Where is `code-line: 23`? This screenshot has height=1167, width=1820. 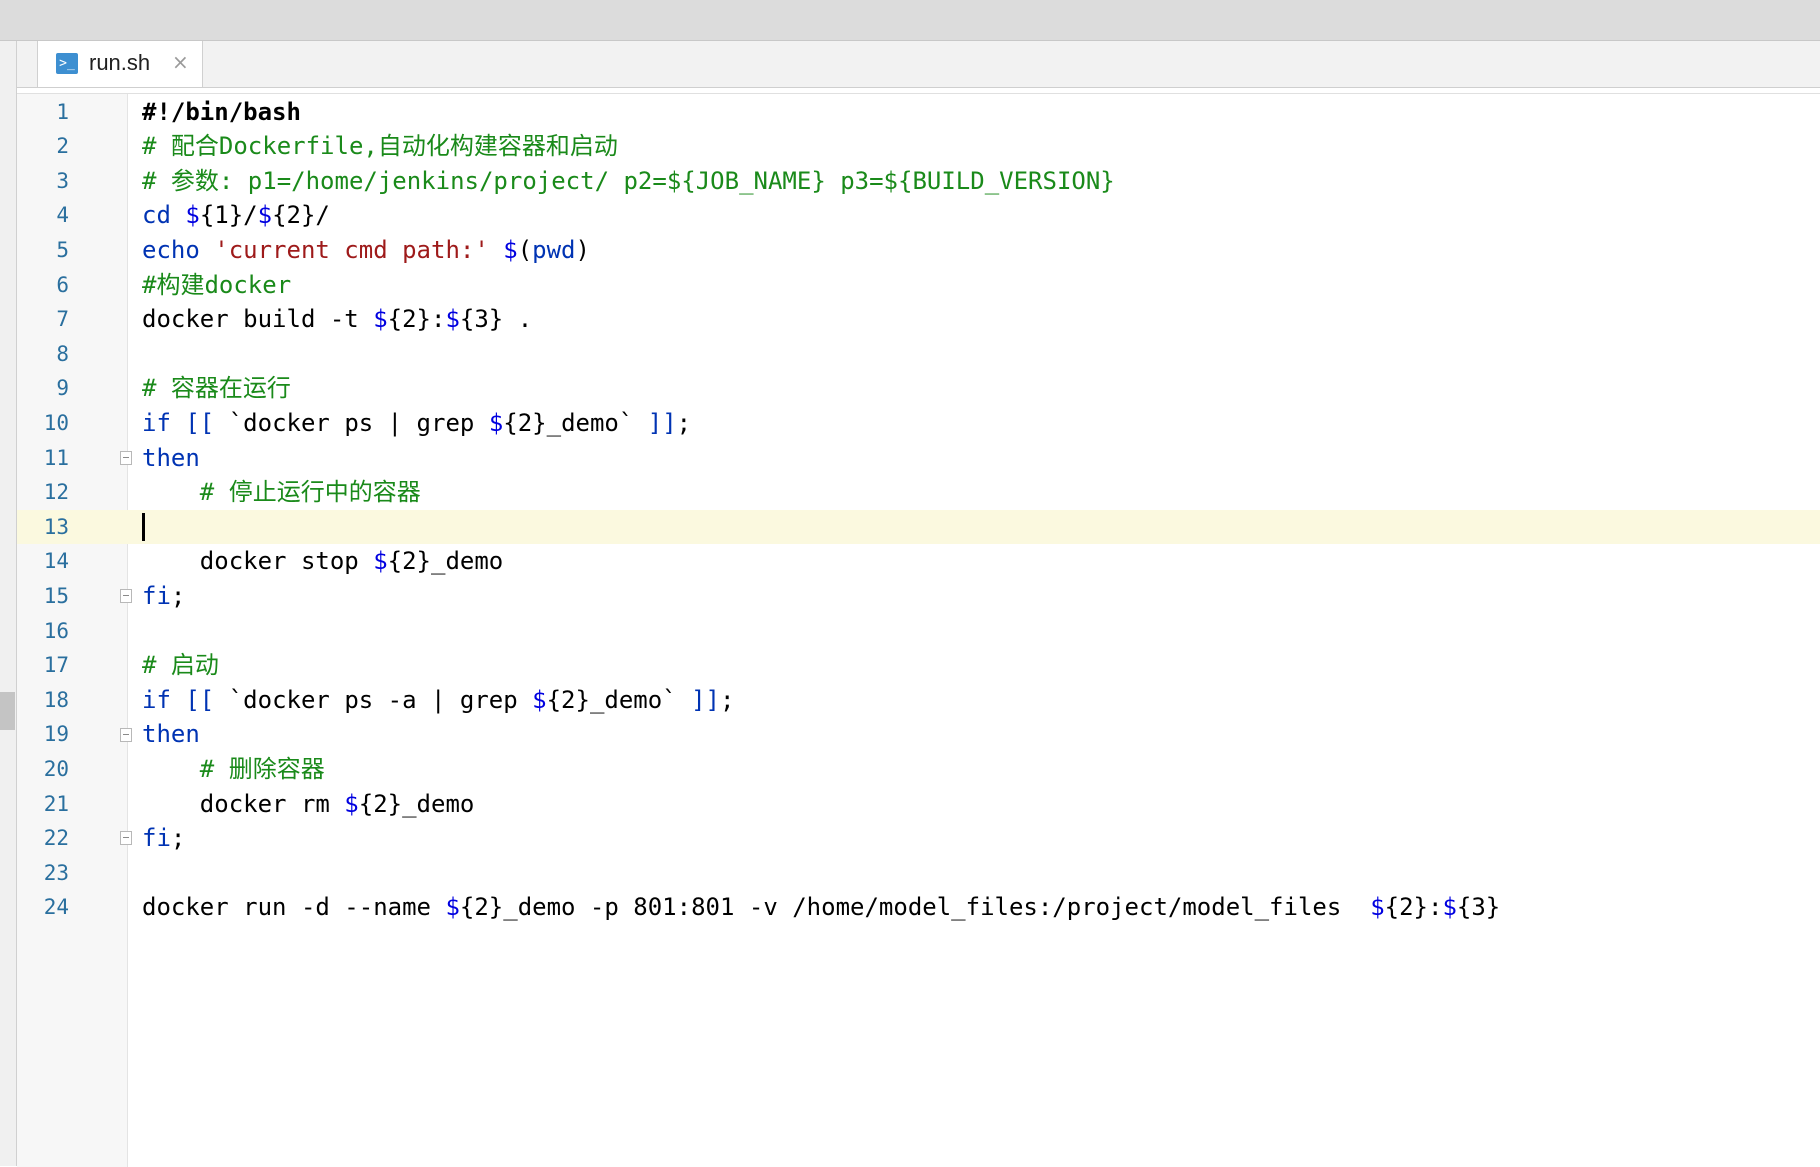 code-line: 23 is located at coordinates (918, 873).